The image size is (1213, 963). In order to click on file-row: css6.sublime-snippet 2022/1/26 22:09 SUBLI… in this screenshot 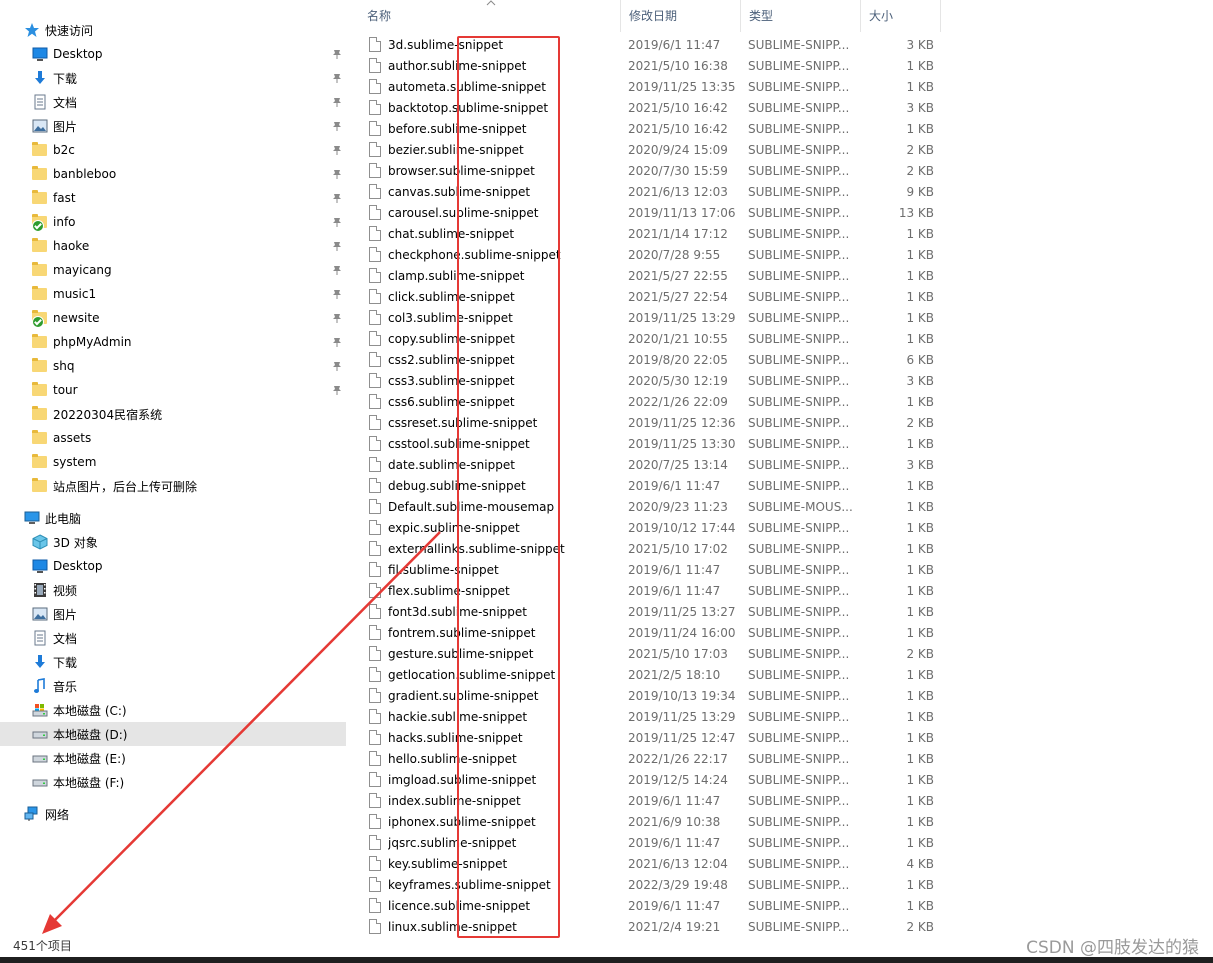, I will do `click(645, 402)`.